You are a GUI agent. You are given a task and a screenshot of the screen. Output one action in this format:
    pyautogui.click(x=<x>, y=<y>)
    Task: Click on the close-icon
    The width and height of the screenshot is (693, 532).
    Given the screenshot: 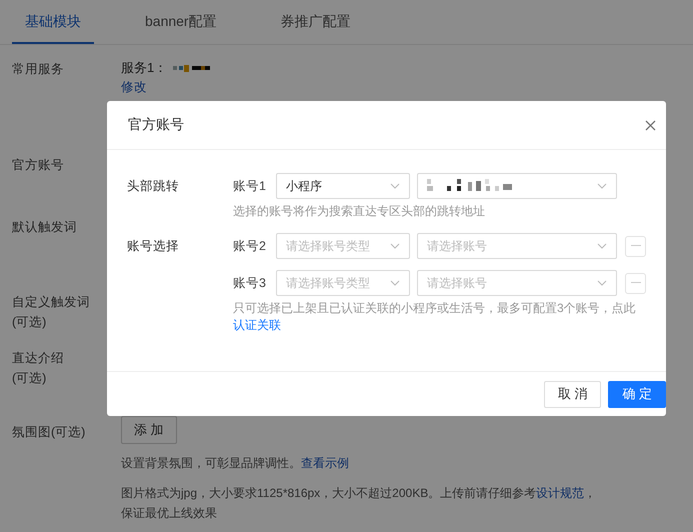 What is the action you would take?
    pyautogui.click(x=650, y=125)
    